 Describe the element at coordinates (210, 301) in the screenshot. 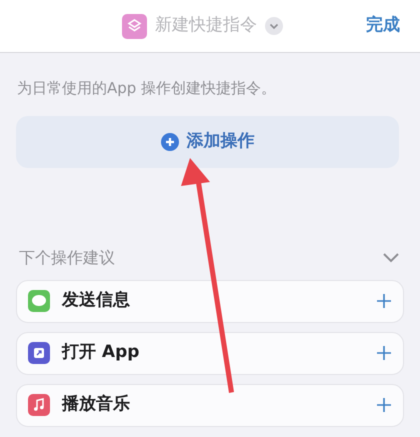

I see `suggestion-row: 发送信息` at that location.